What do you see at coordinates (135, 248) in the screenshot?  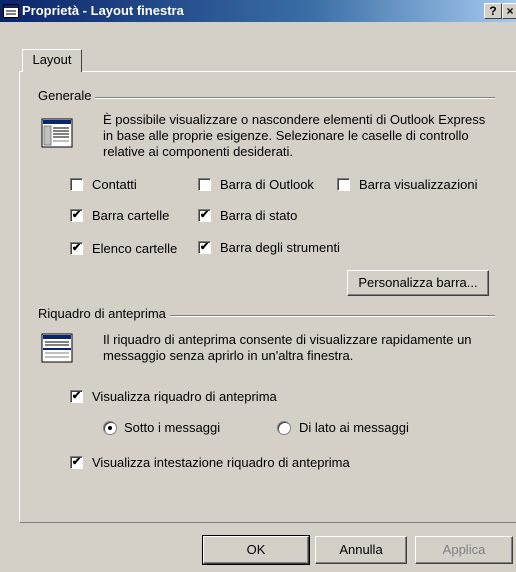 I see `elenco-cartelle-label: Elenco cartelle` at bounding box center [135, 248].